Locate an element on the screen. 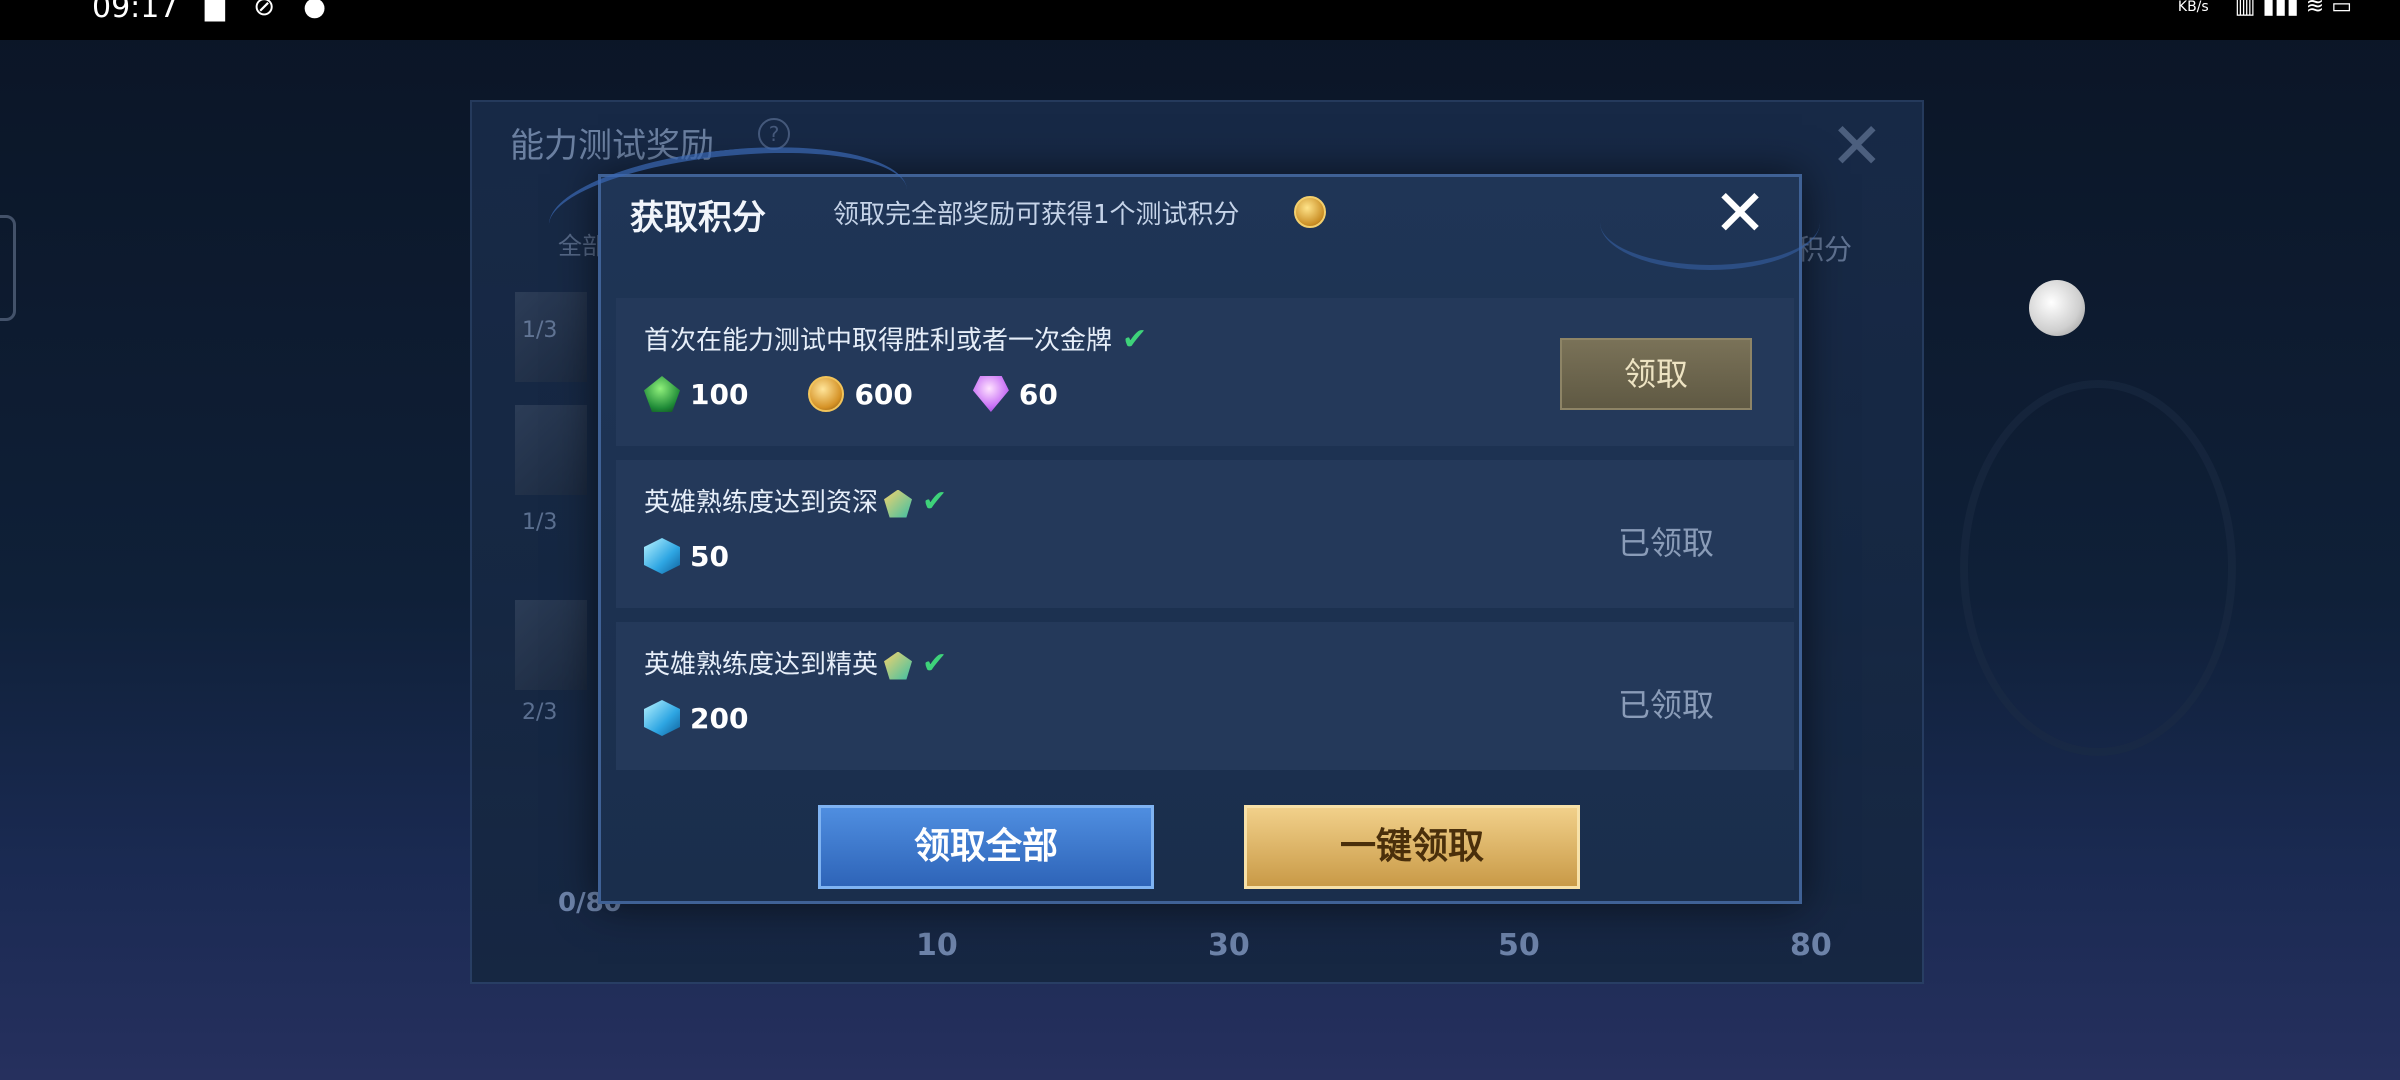 This screenshot has height=1080, width=2400. reward-item: 100 is located at coordinates (696, 394).